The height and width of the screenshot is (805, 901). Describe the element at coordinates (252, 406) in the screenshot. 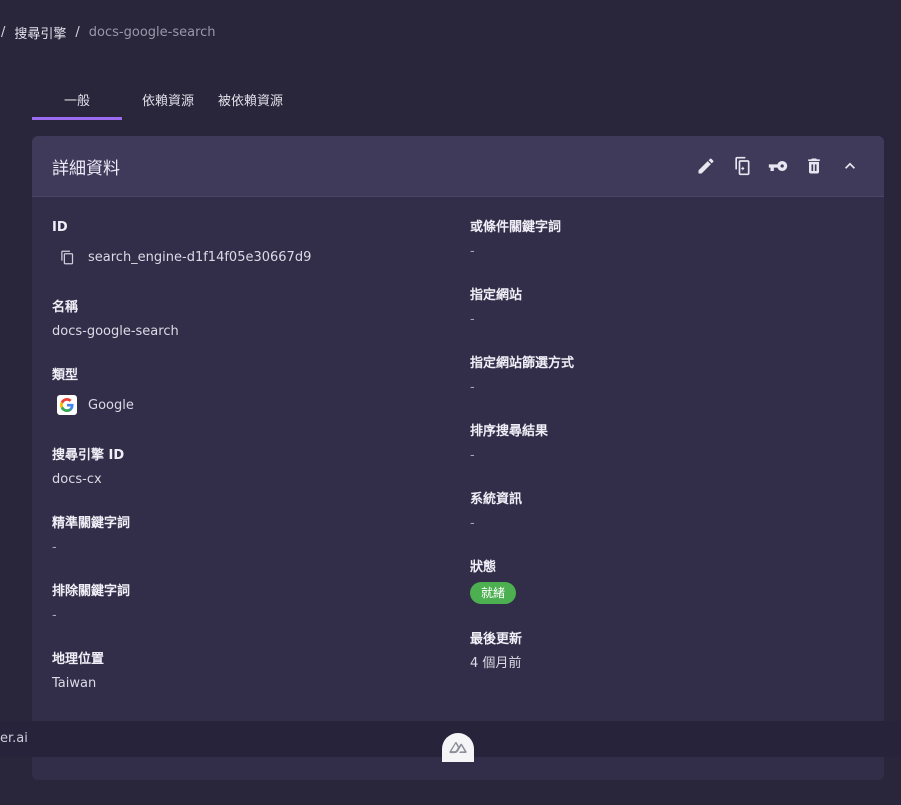

I see `field-type: 類型 Google` at that location.